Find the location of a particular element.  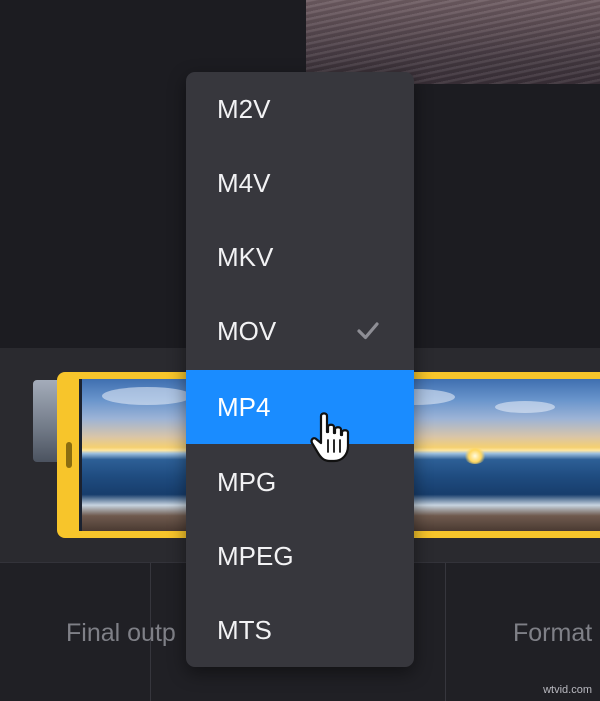

hand-pointer-icon is located at coordinates (330, 437).